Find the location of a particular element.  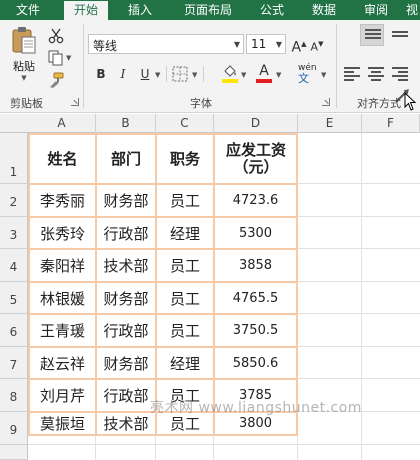

fill-color-dropdown-icon: ▼ is located at coordinates (243, 75).